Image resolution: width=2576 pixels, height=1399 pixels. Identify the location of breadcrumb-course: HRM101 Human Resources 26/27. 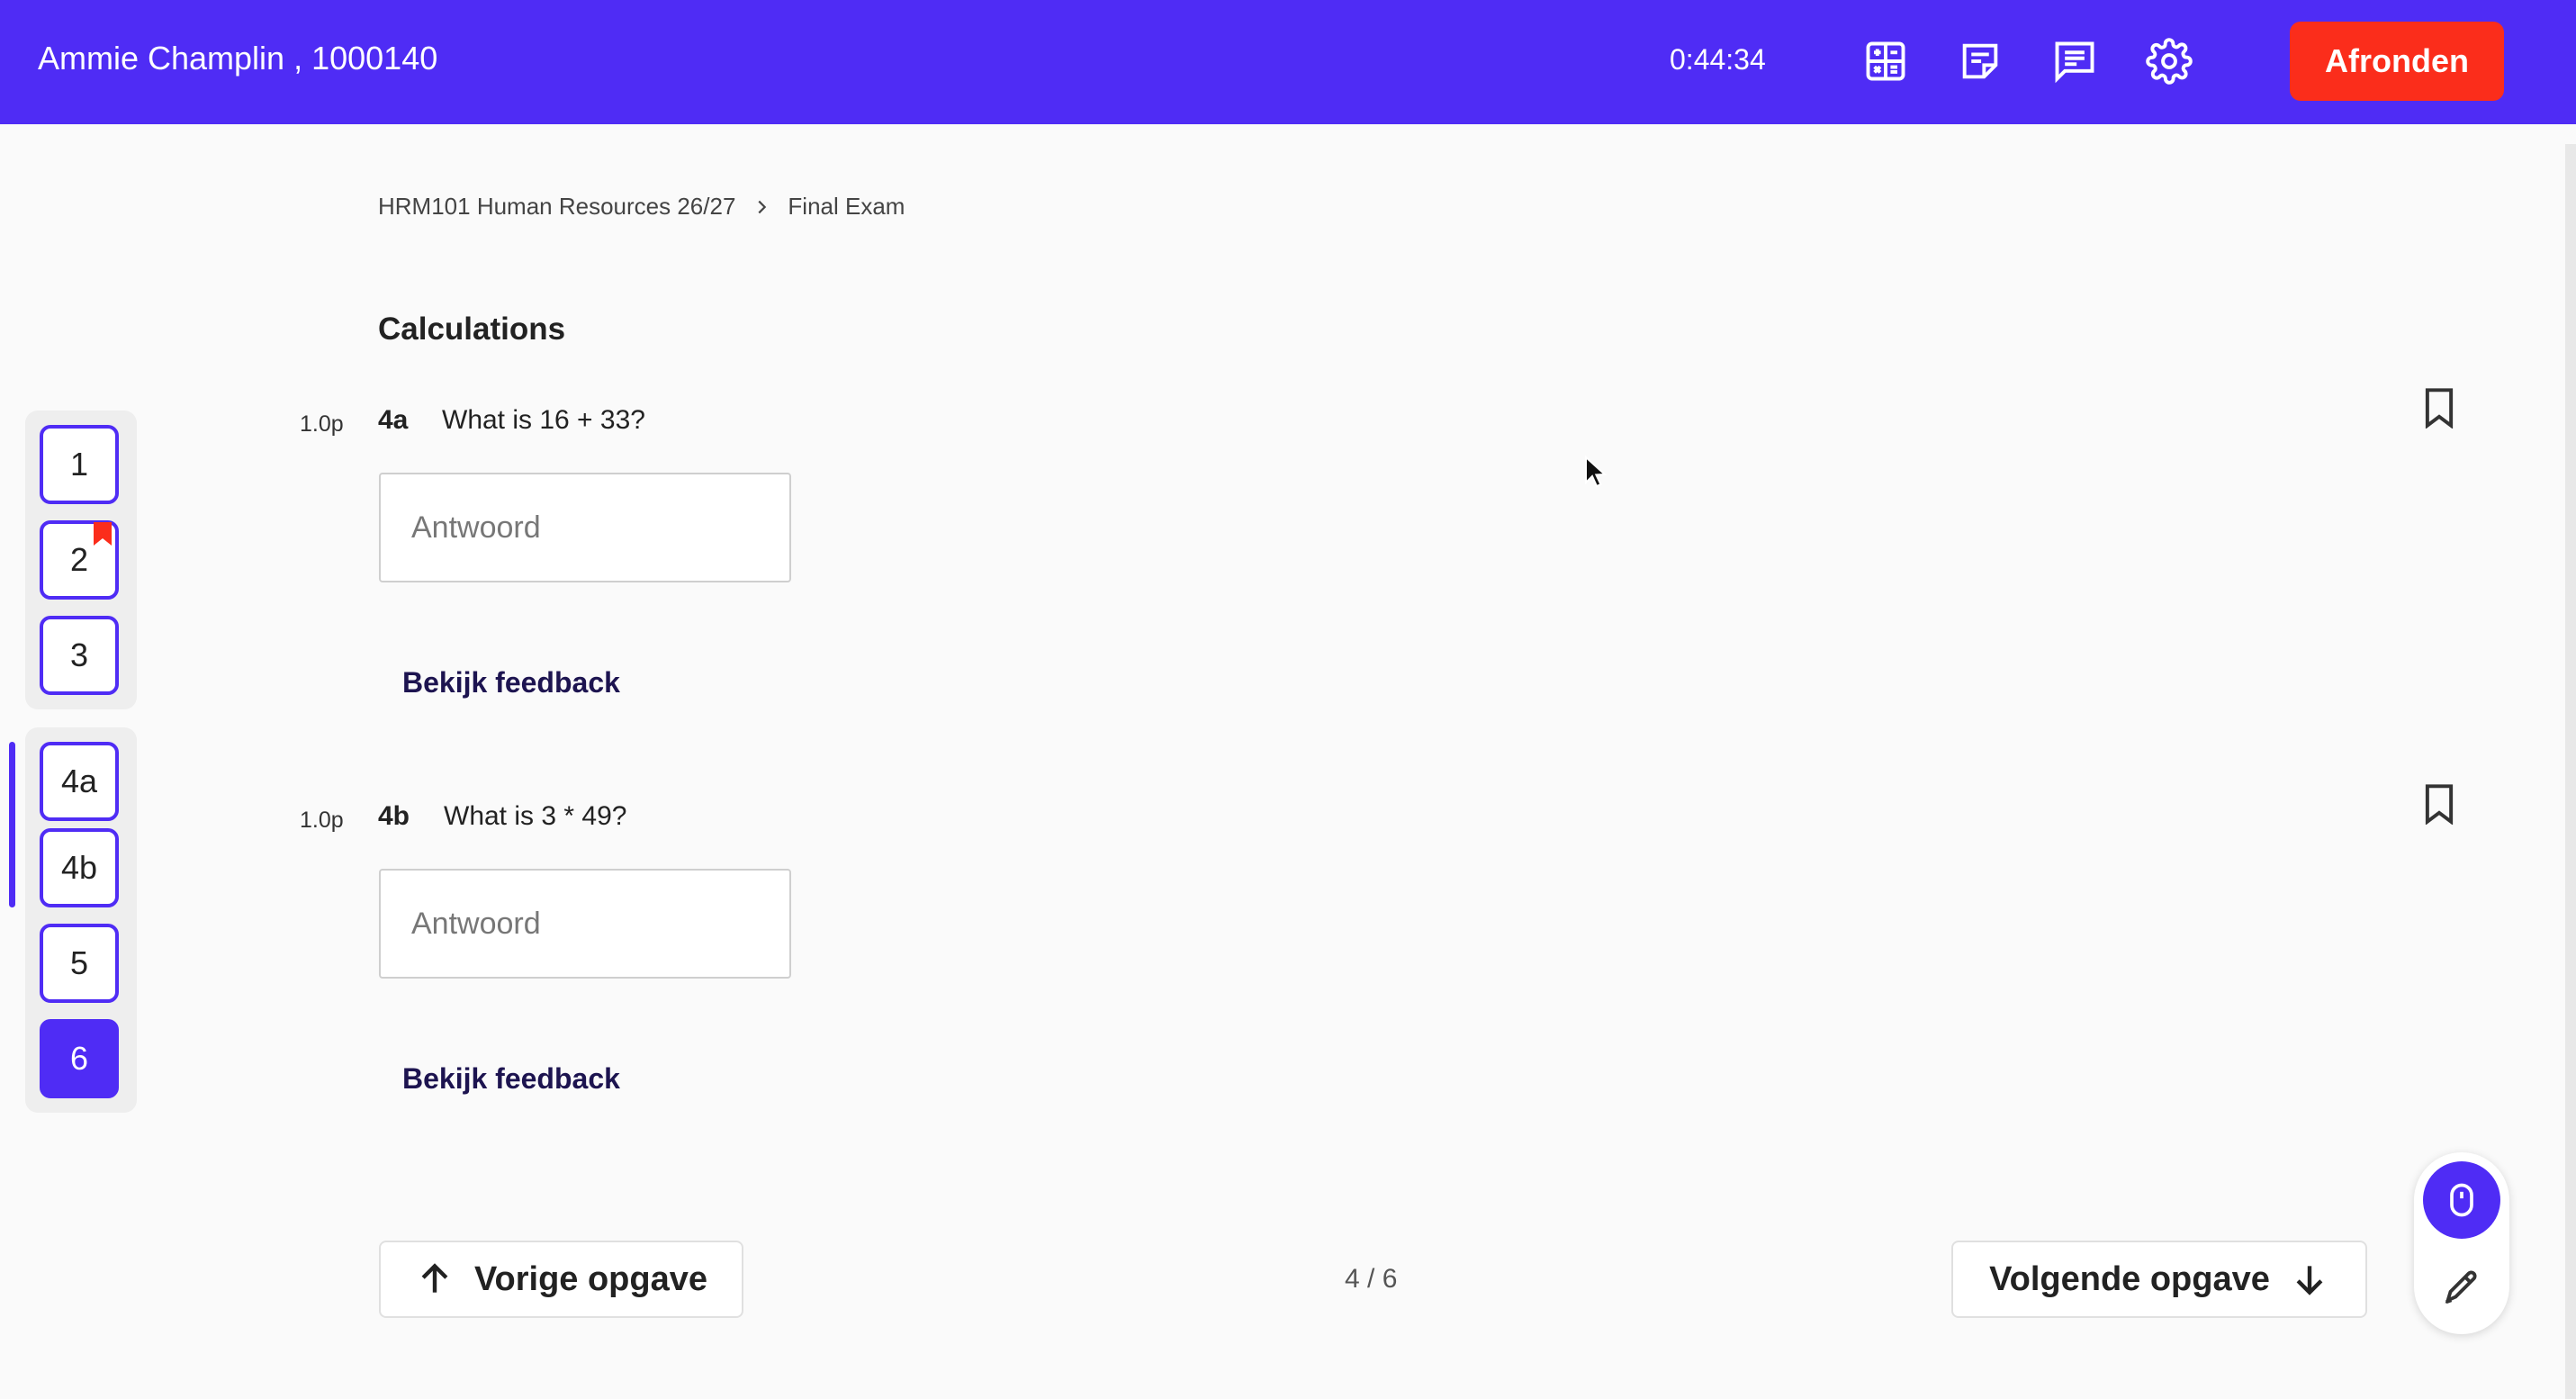
(556, 207).